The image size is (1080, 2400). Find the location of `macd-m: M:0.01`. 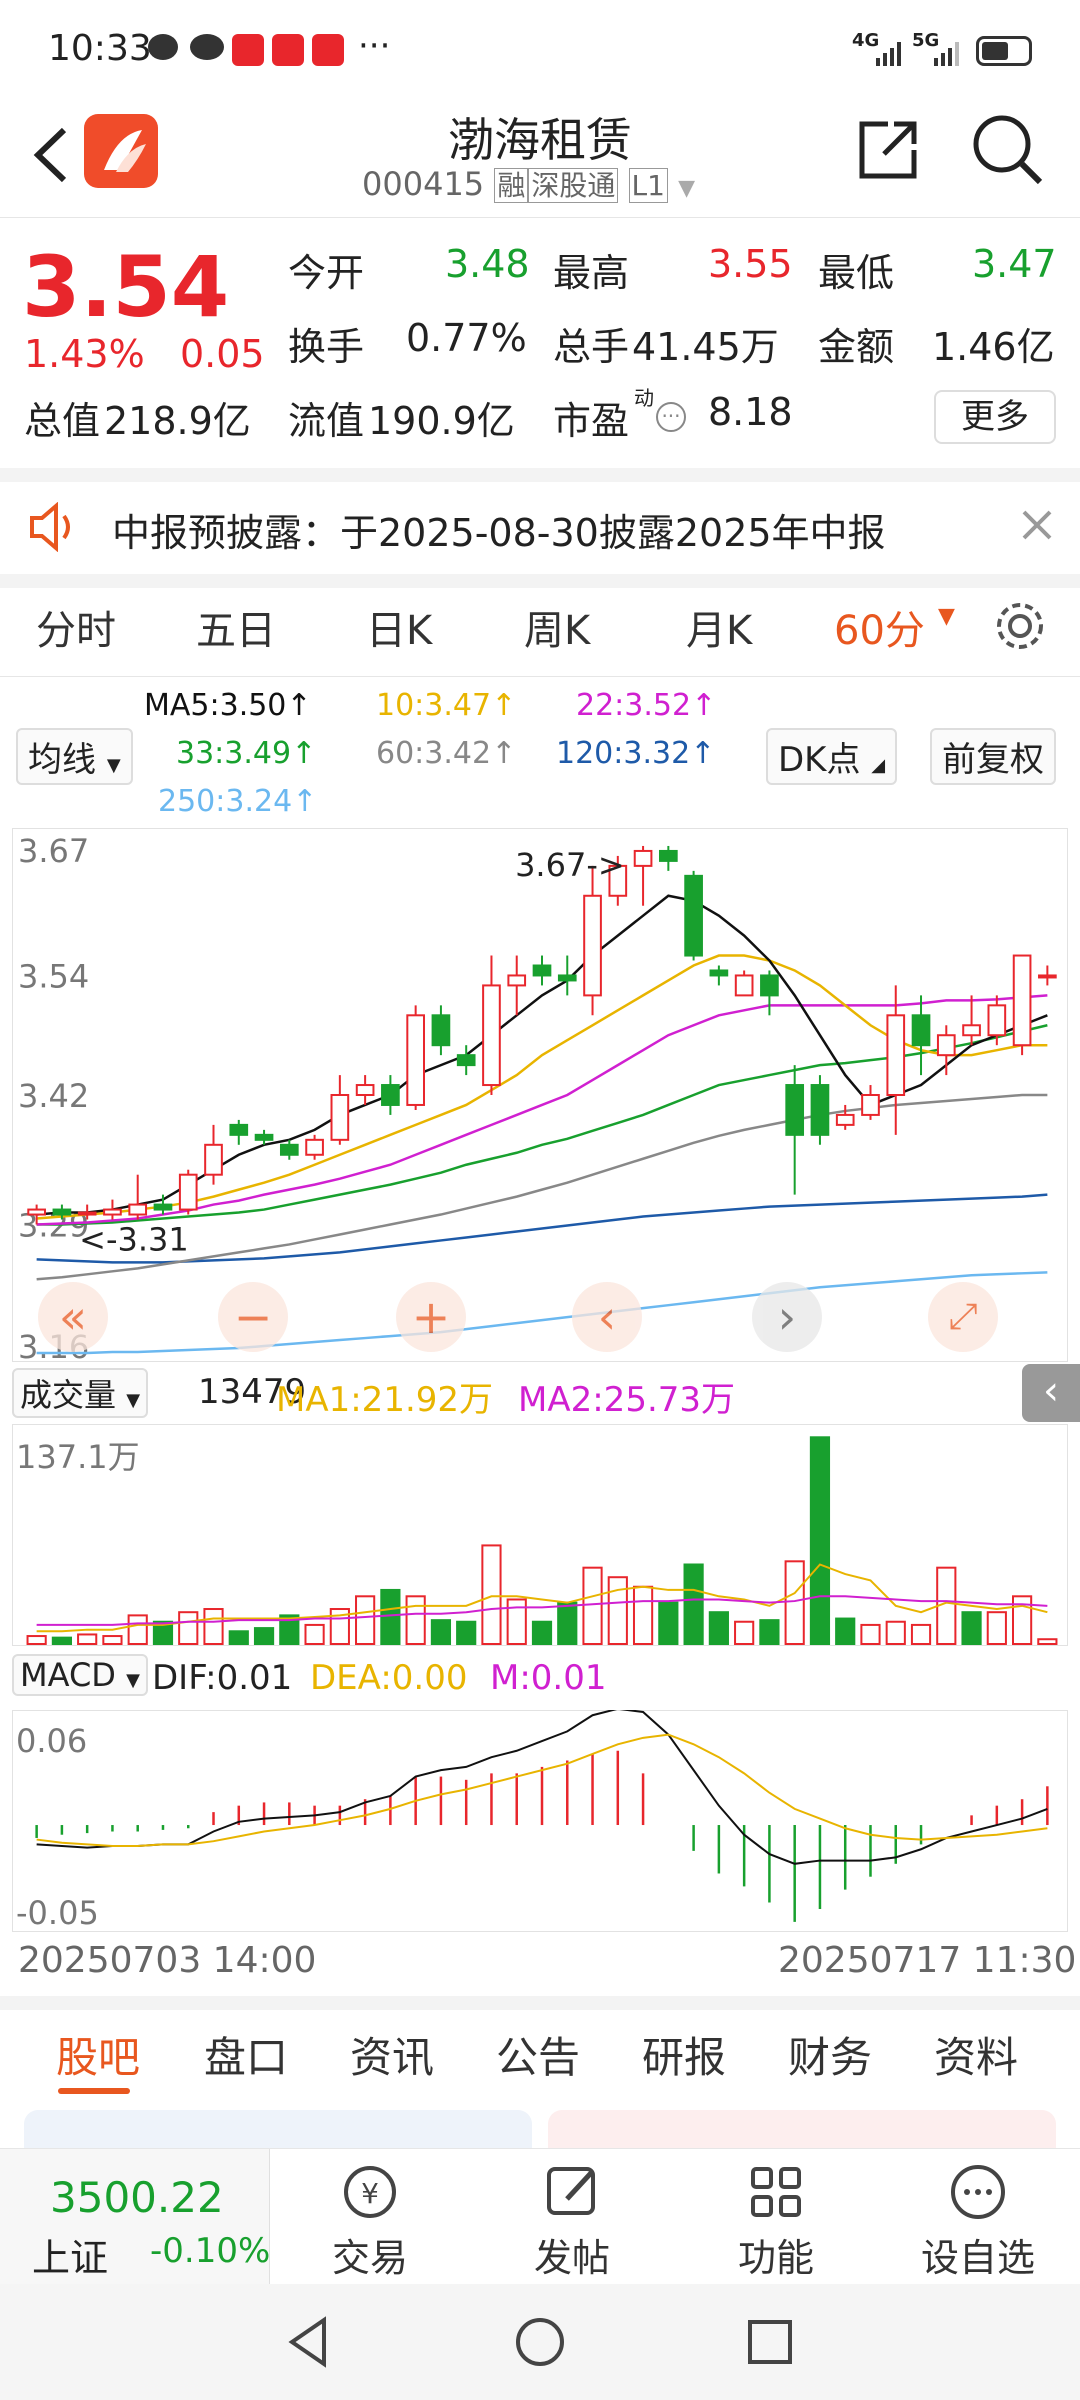

macd-m: M:0.01 is located at coordinates (548, 1678).